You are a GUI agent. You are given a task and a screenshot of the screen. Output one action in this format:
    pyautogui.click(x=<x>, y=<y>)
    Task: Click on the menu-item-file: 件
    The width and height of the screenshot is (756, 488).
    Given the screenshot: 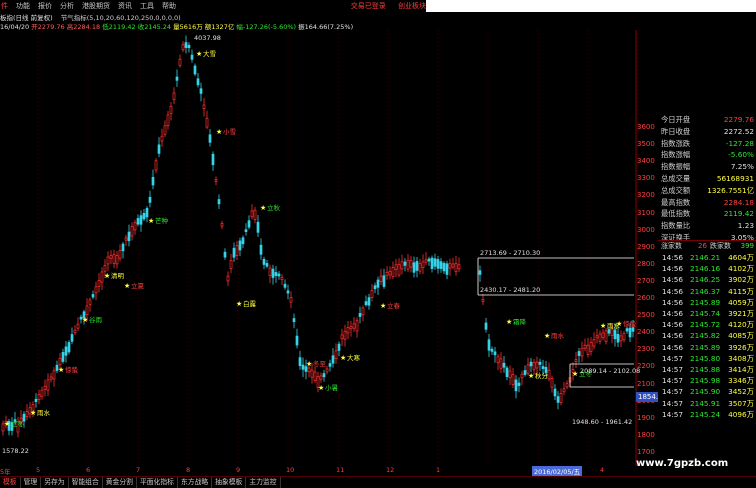 What is the action you would take?
    pyautogui.click(x=6, y=6)
    